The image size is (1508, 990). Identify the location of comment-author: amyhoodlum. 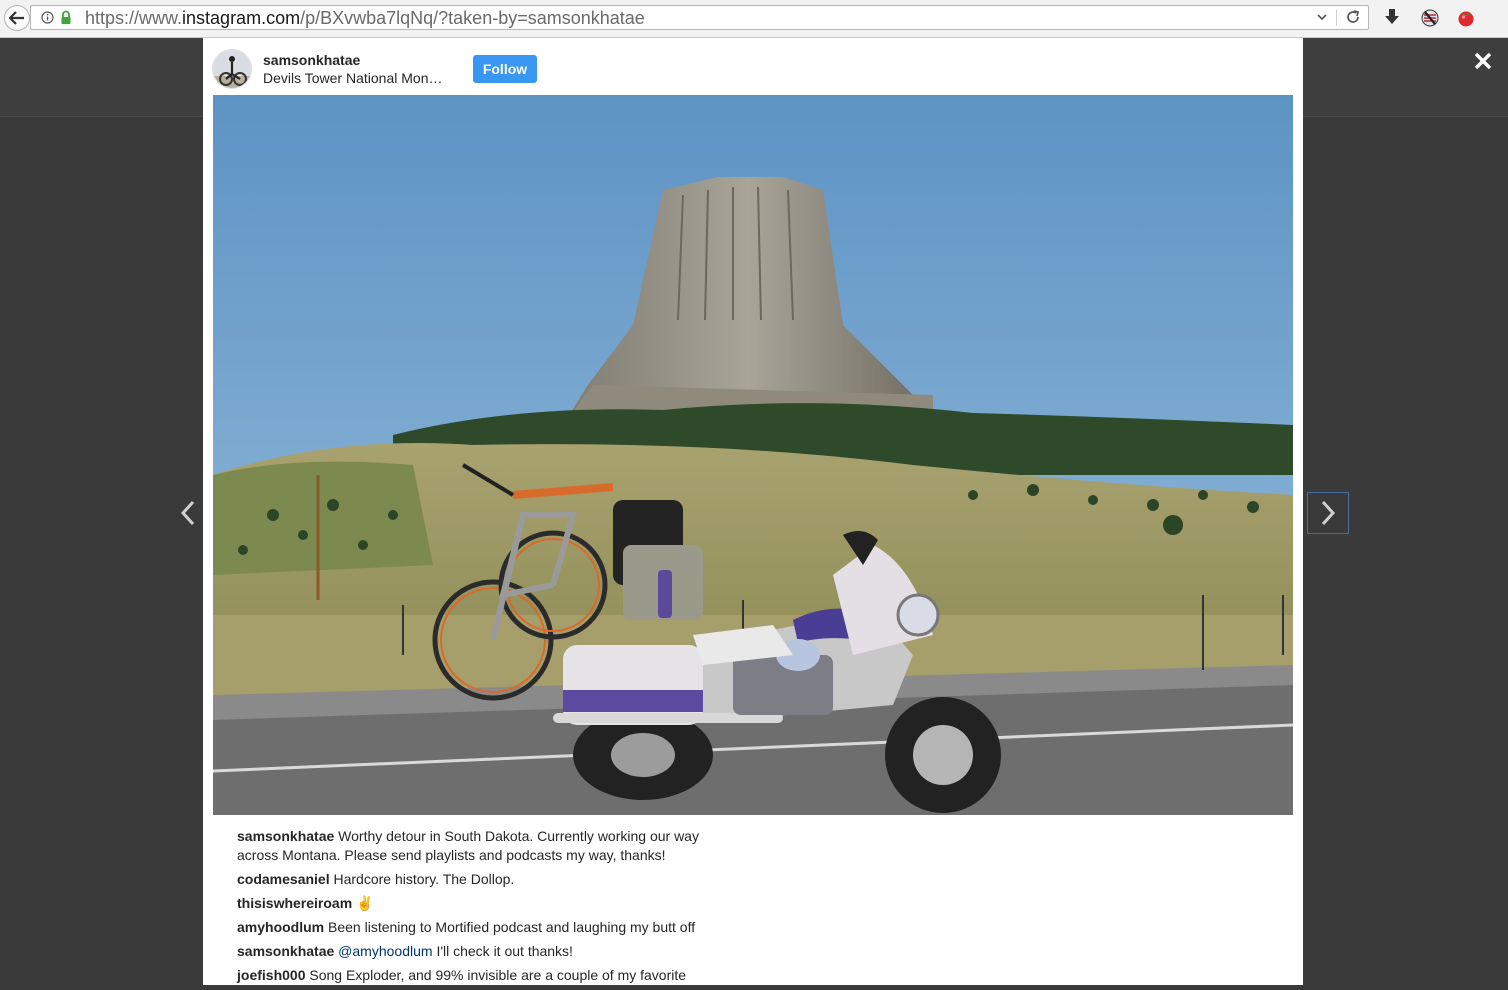
(280, 927).